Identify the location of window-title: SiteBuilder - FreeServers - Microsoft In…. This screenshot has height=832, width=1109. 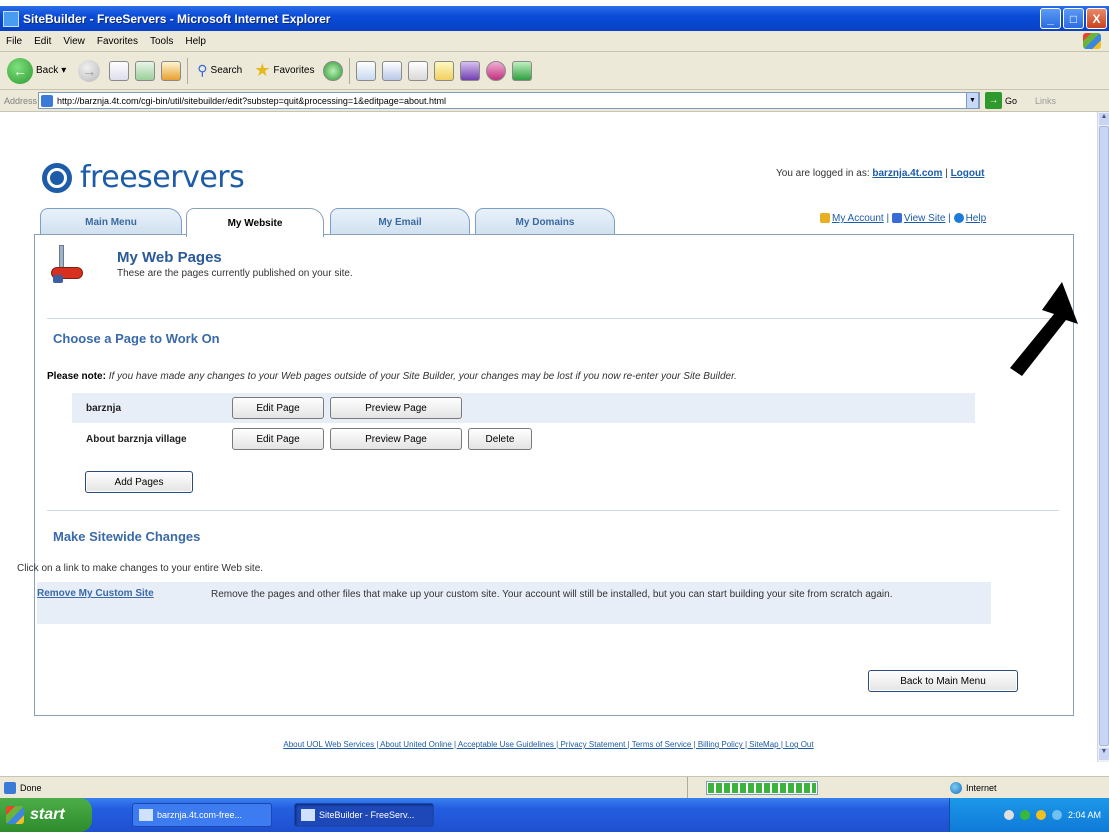
(177, 18).